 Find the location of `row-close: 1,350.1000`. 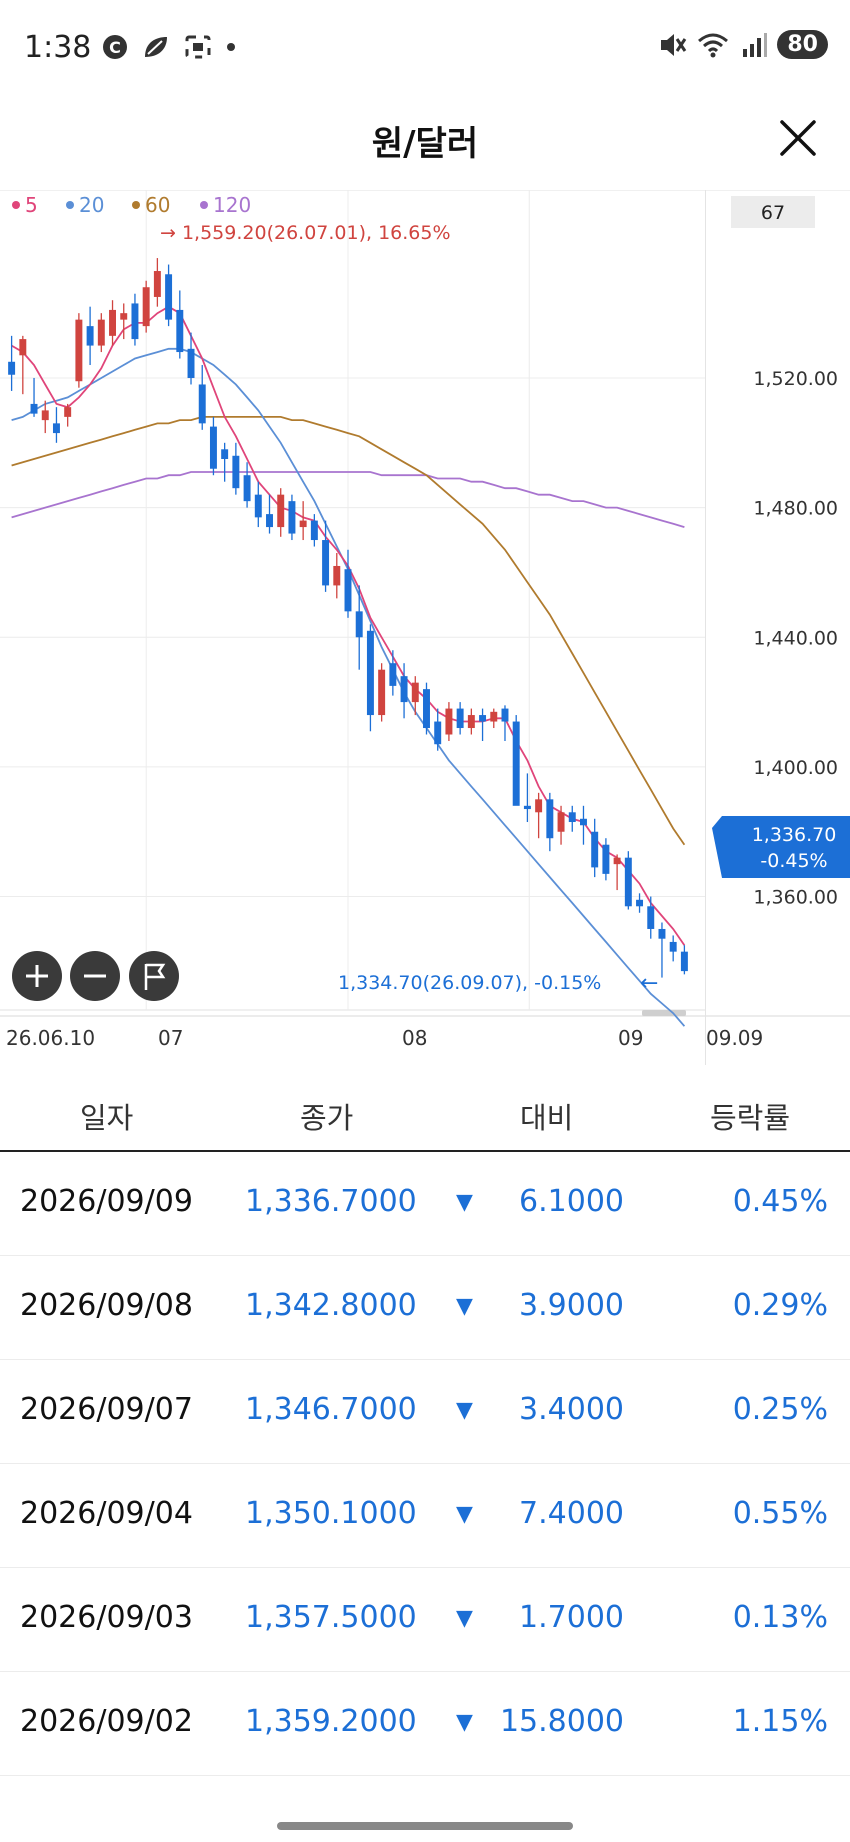

row-close: 1,350.1000 is located at coordinates (331, 1513).